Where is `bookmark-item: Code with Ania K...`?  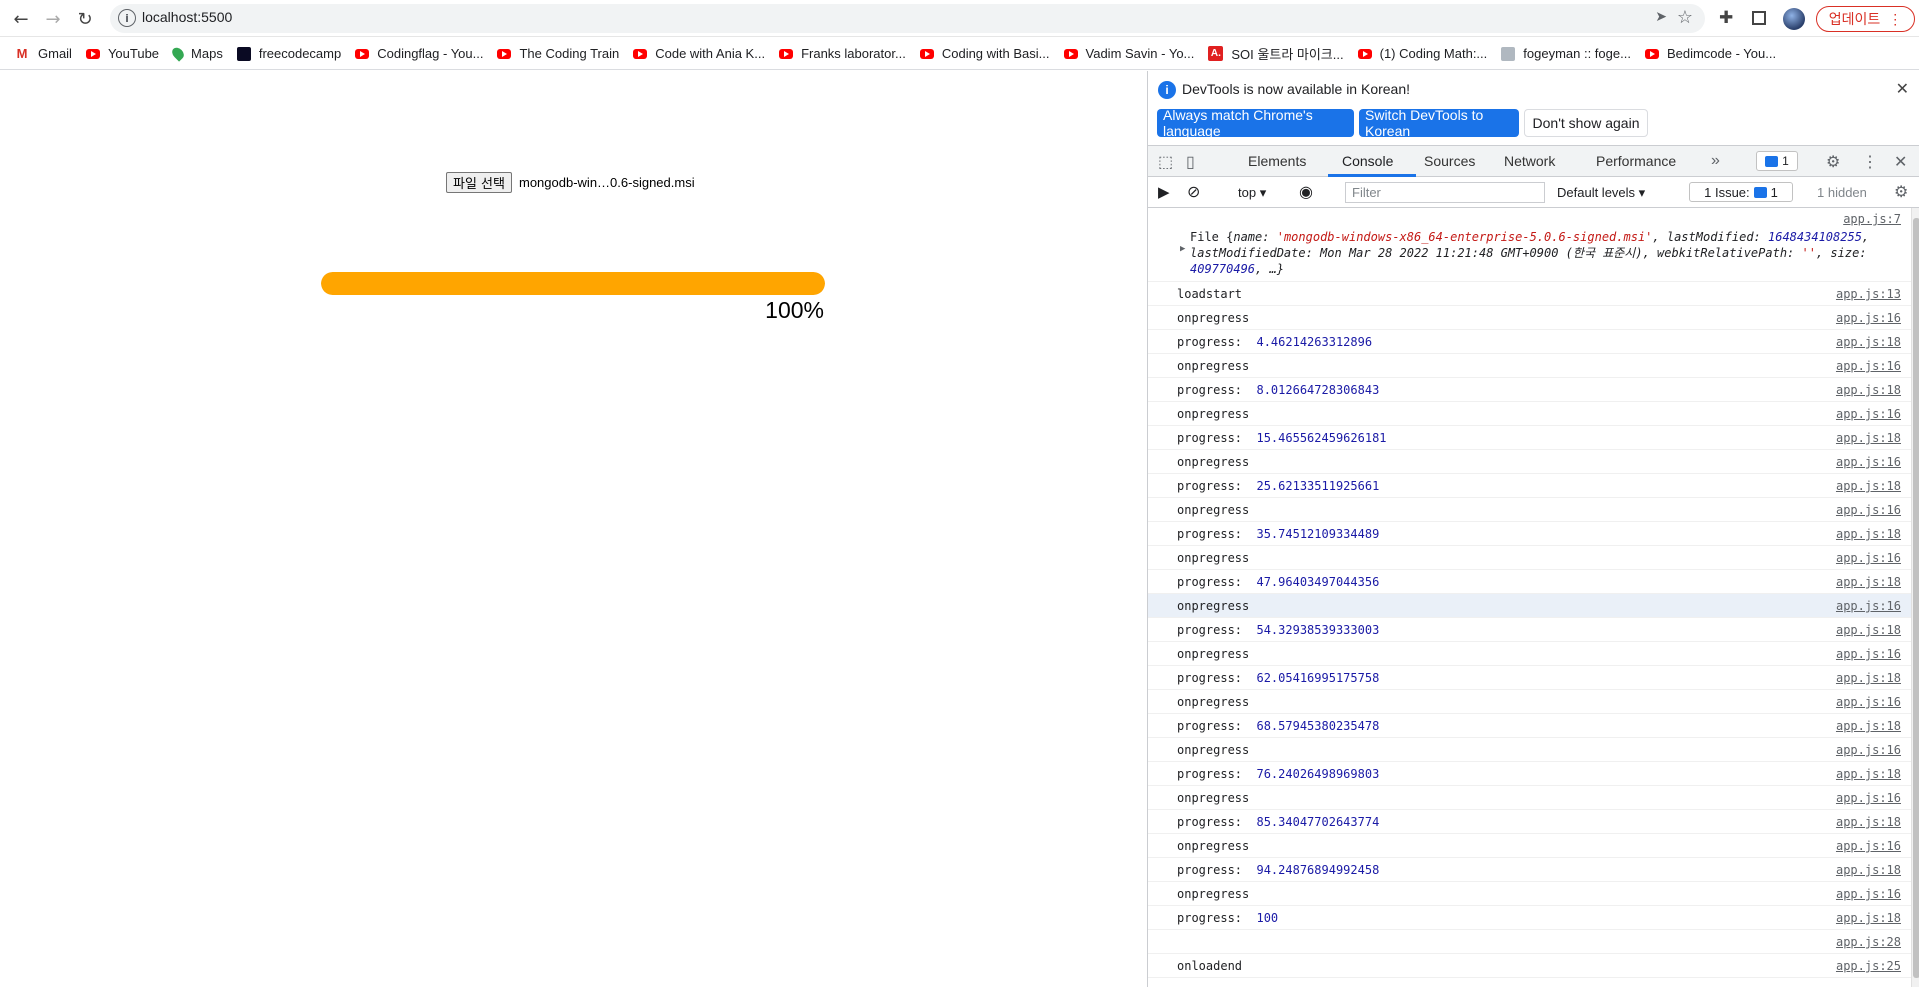
bookmark-item: Code with Ania K... is located at coordinates (699, 53).